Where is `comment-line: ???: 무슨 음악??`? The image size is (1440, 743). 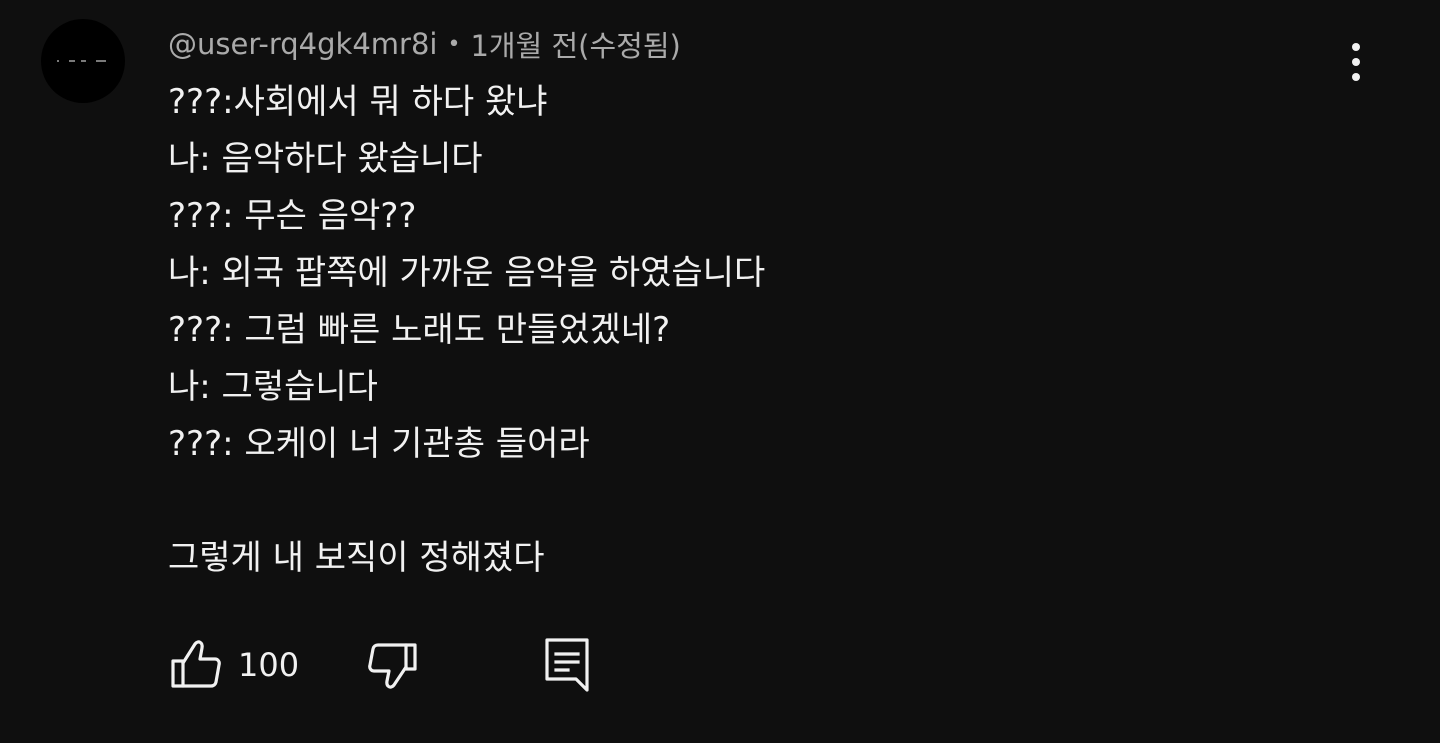
comment-line: ???: 무슨 음악?? is located at coordinates (292, 216).